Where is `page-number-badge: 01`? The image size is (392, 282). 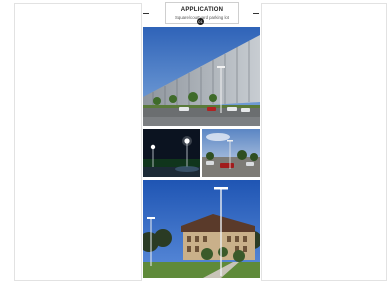
page-number-badge: 01 is located at coordinates (200, 21).